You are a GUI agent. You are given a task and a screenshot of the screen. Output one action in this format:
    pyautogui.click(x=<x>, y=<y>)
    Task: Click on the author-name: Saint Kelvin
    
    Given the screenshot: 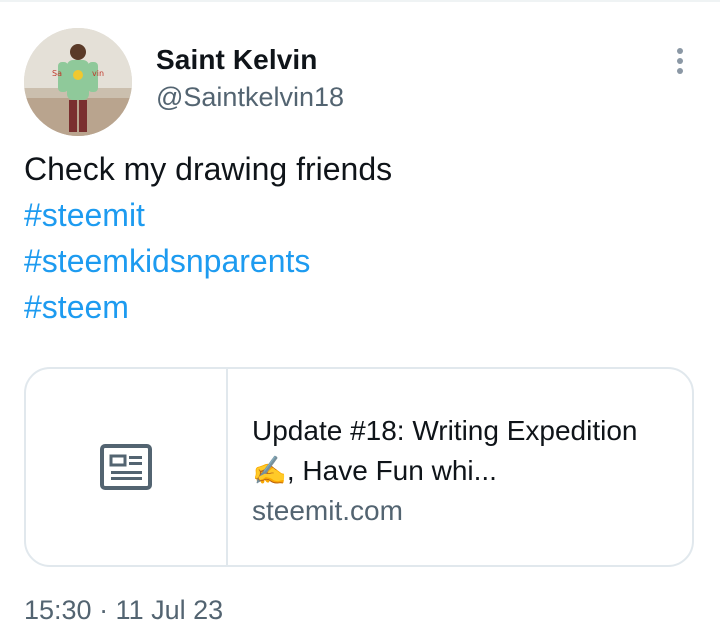 What is the action you would take?
    pyautogui.click(x=236, y=60)
    